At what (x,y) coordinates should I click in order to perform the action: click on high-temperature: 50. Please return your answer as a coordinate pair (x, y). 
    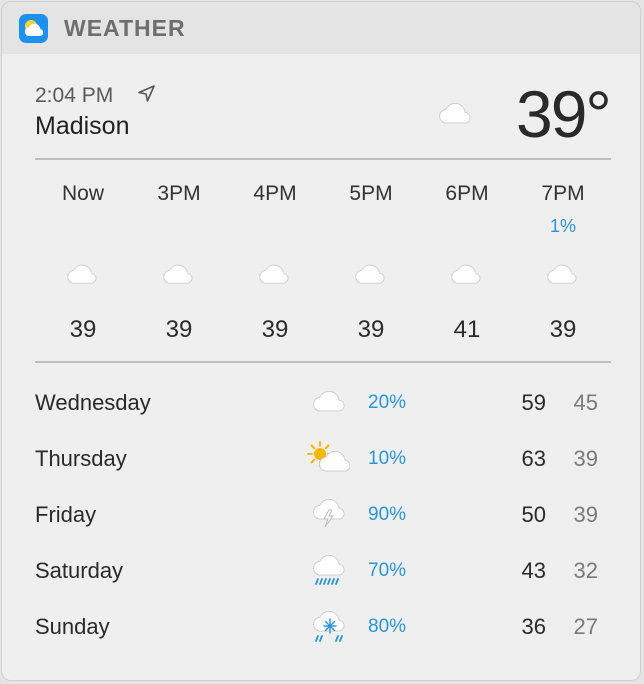
    Looking at the image, I should click on (533, 514).